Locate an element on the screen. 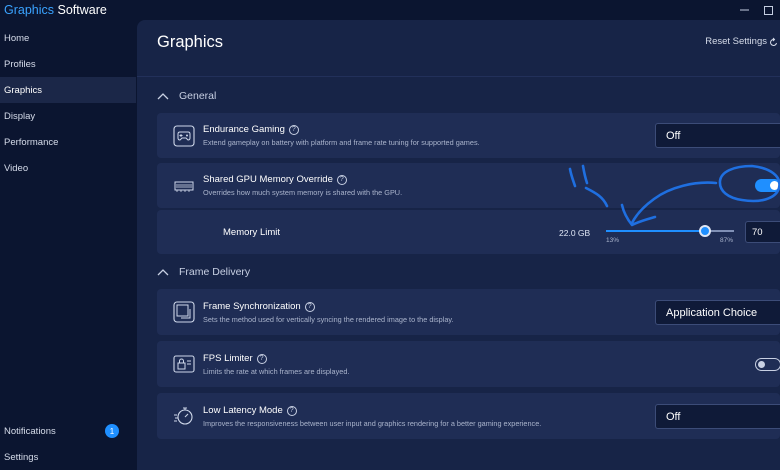  sidebar-item-performance: Performance is located at coordinates (68, 142).